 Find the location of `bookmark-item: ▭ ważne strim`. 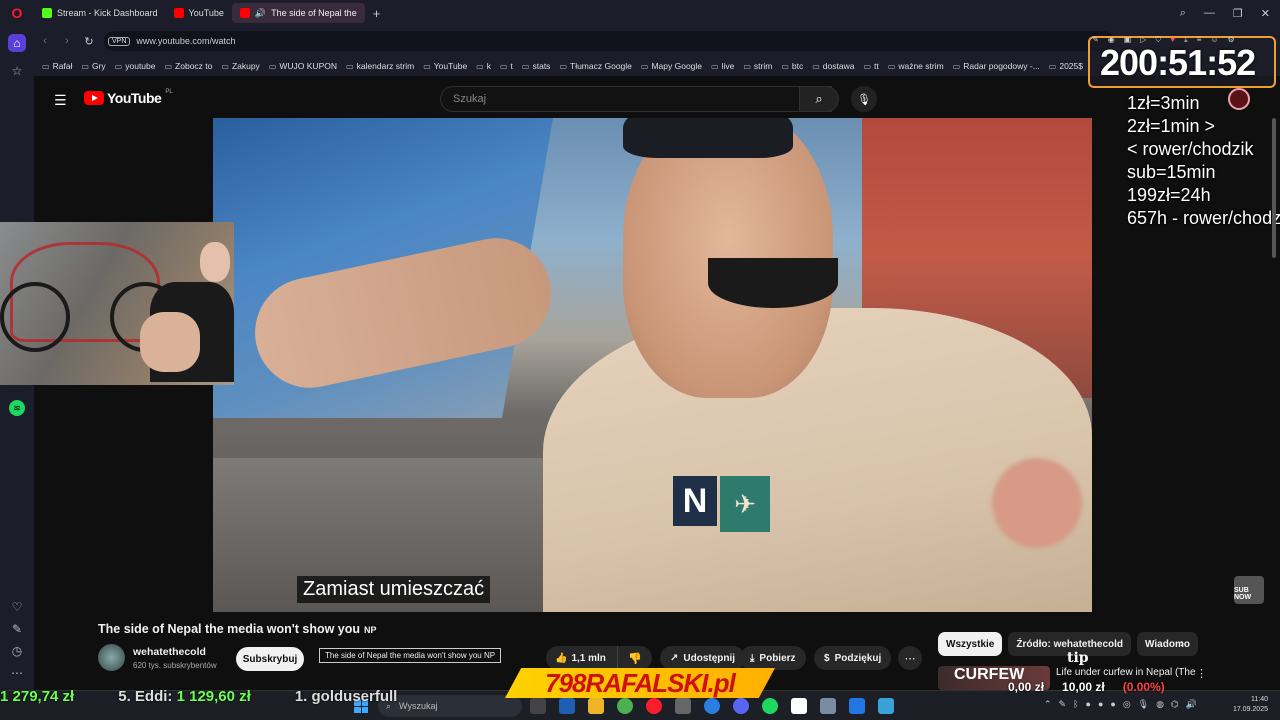

bookmark-item: ▭ ważne strim is located at coordinates (916, 66).